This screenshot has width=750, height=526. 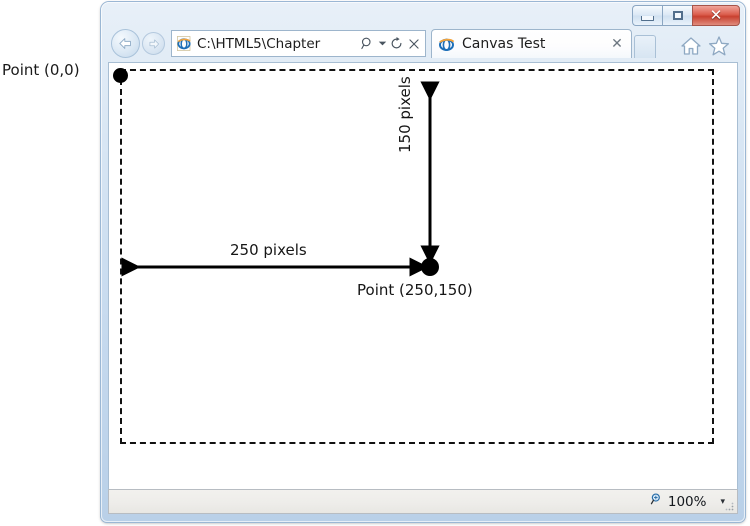 I want to click on favorites-star-icon, so click(x=719, y=46).